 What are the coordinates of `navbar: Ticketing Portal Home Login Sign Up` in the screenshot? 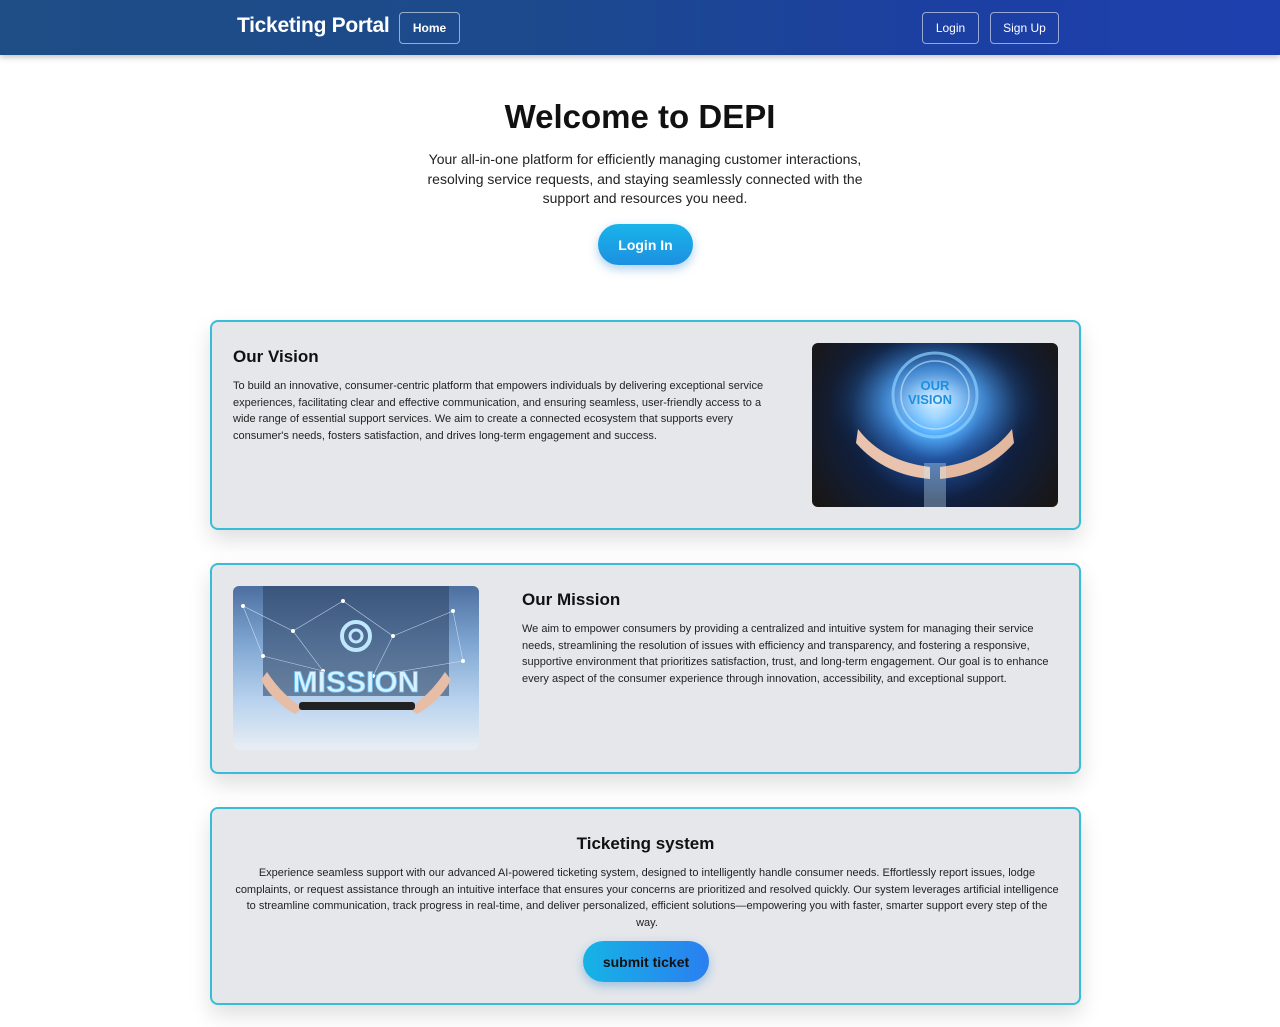 It's located at (640, 27).